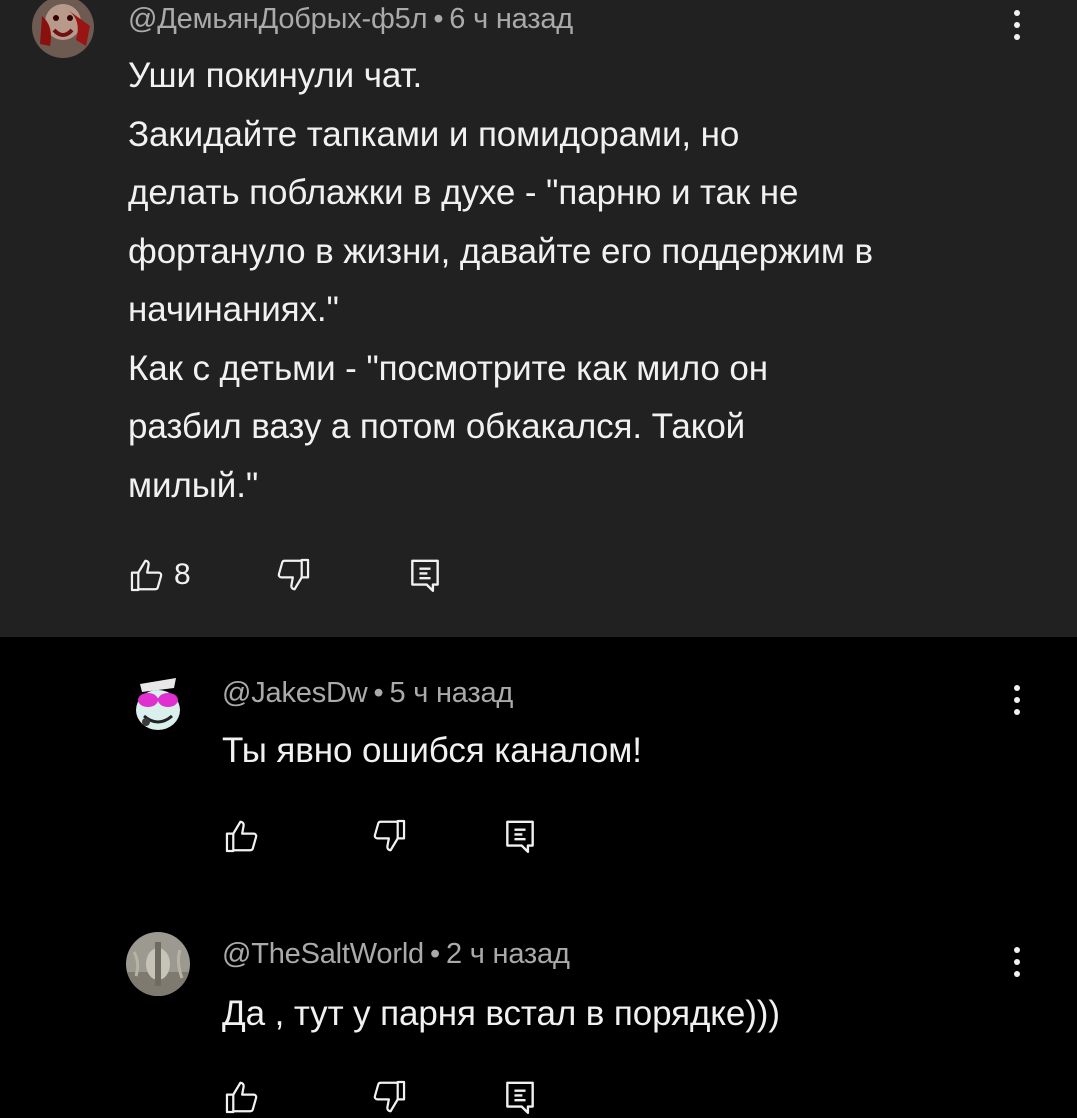  I want to click on comment-meta: @TheSaltWorld • 2 ч назад, so click(396, 954).